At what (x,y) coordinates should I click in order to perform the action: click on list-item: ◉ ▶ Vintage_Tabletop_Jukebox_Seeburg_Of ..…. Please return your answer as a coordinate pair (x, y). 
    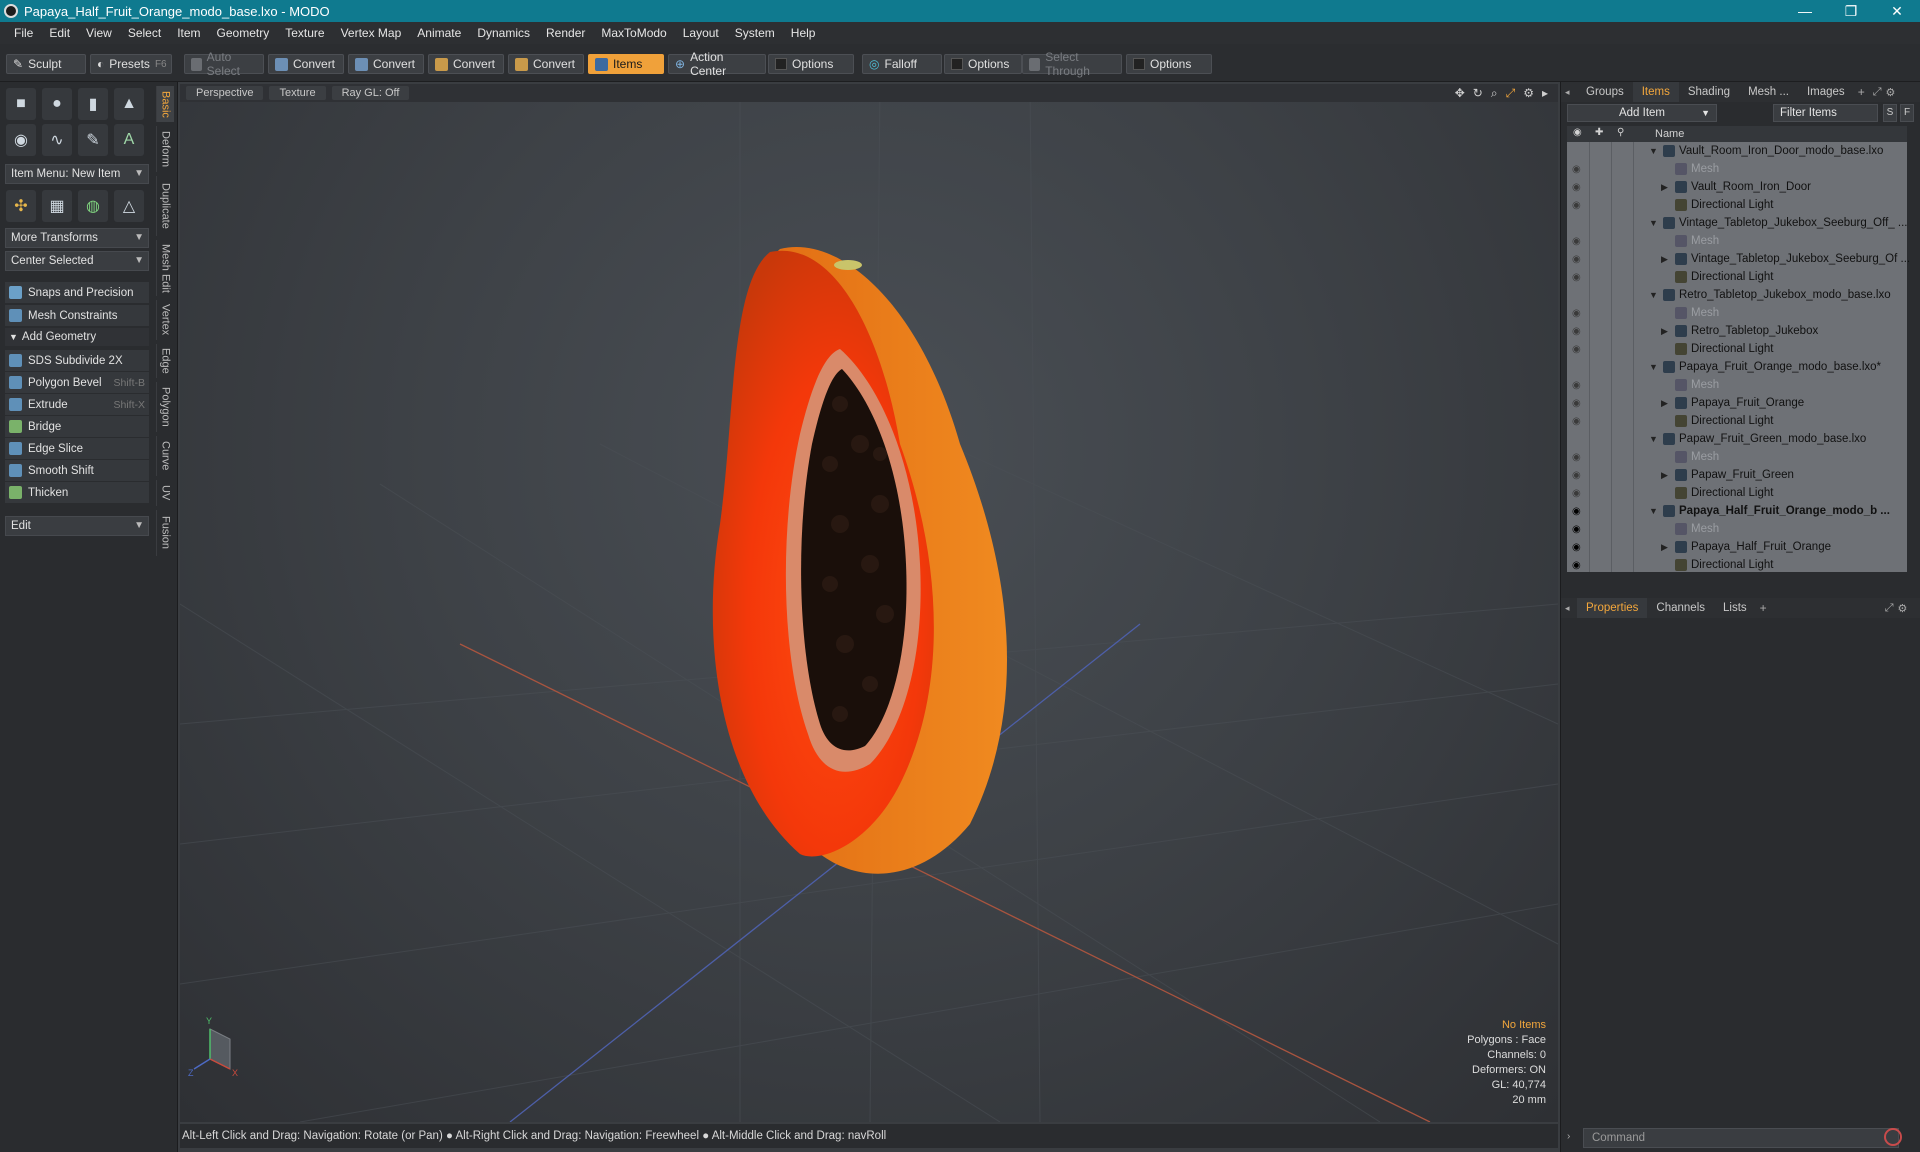
    Looking at the image, I should click on (1738, 259).